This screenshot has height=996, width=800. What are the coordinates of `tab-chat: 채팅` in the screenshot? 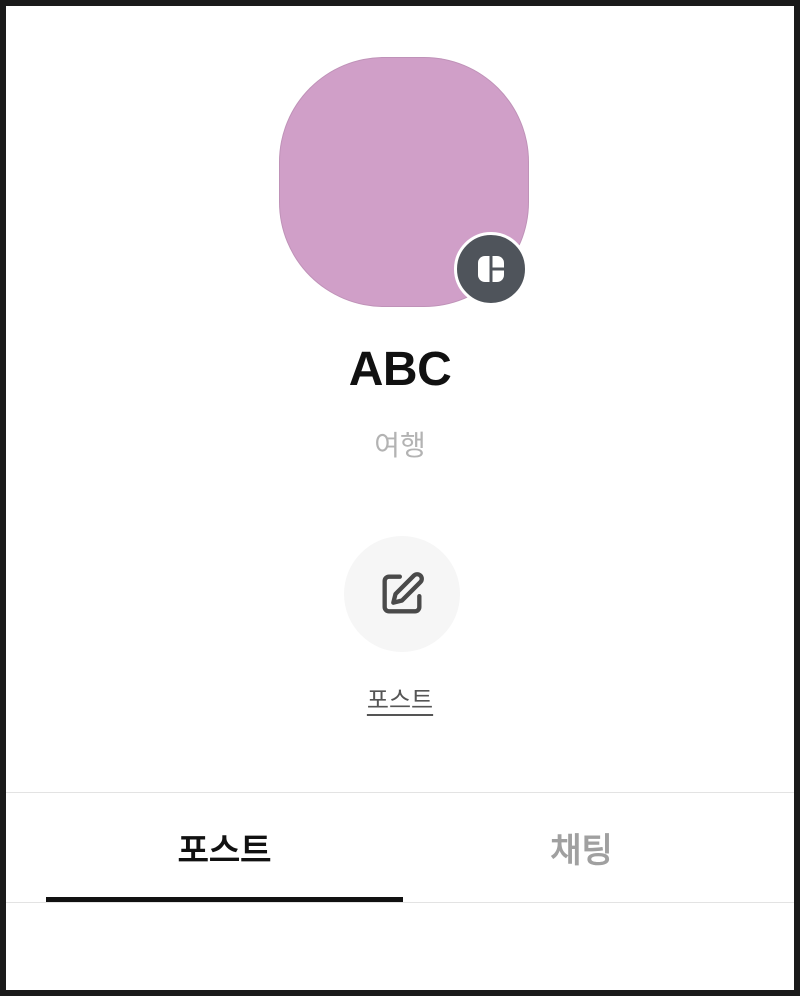 It's located at (581, 847).